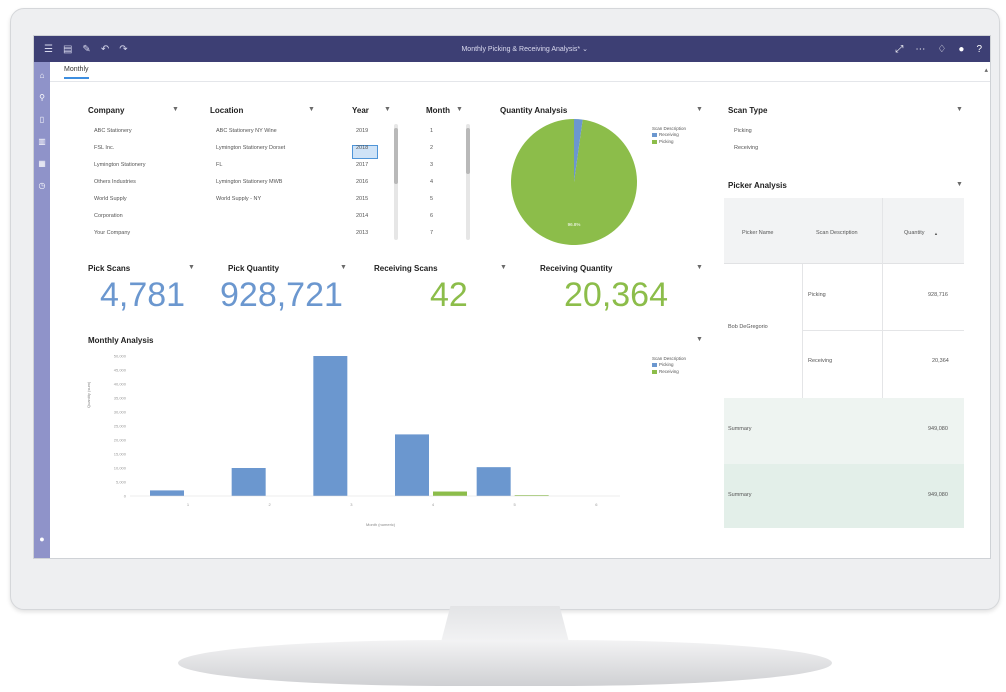 The width and height of the screenshot is (1006, 692). What do you see at coordinates (959, 109) in the screenshot?
I see `scan-type-menu-icon: ▼` at bounding box center [959, 109].